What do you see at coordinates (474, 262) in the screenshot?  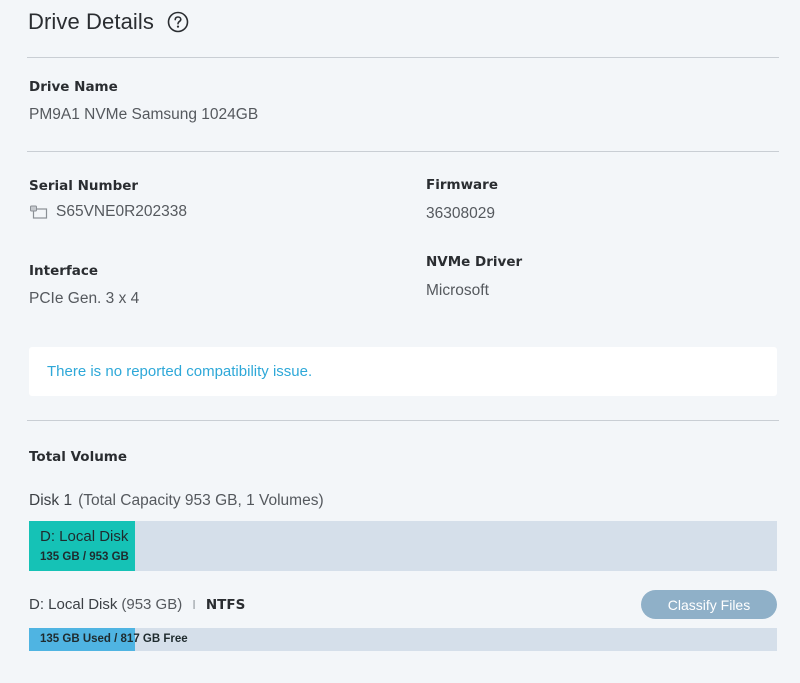 I see `nvme-driver-label: NVMe Driver` at bounding box center [474, 262].